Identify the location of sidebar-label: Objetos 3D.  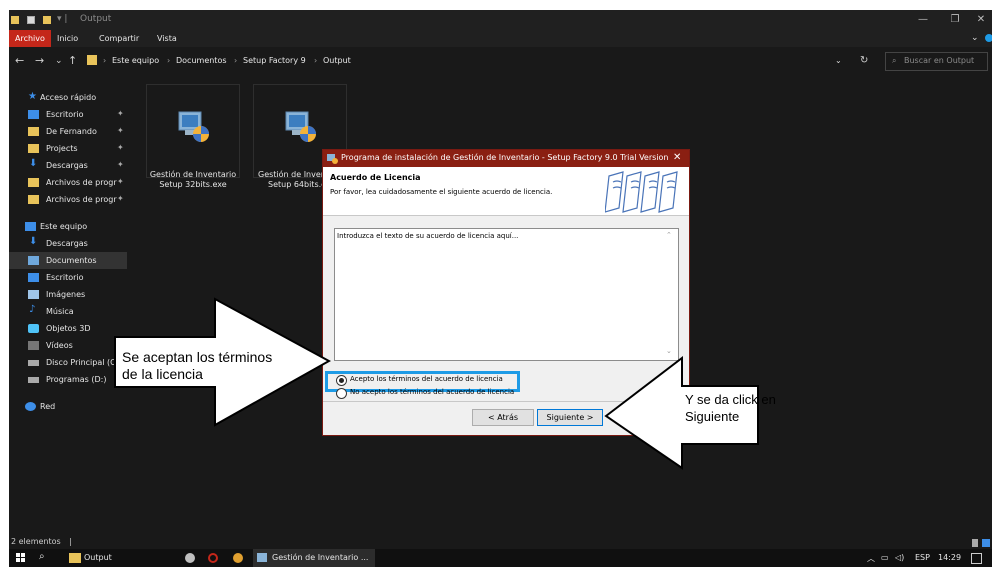
(68, 328).